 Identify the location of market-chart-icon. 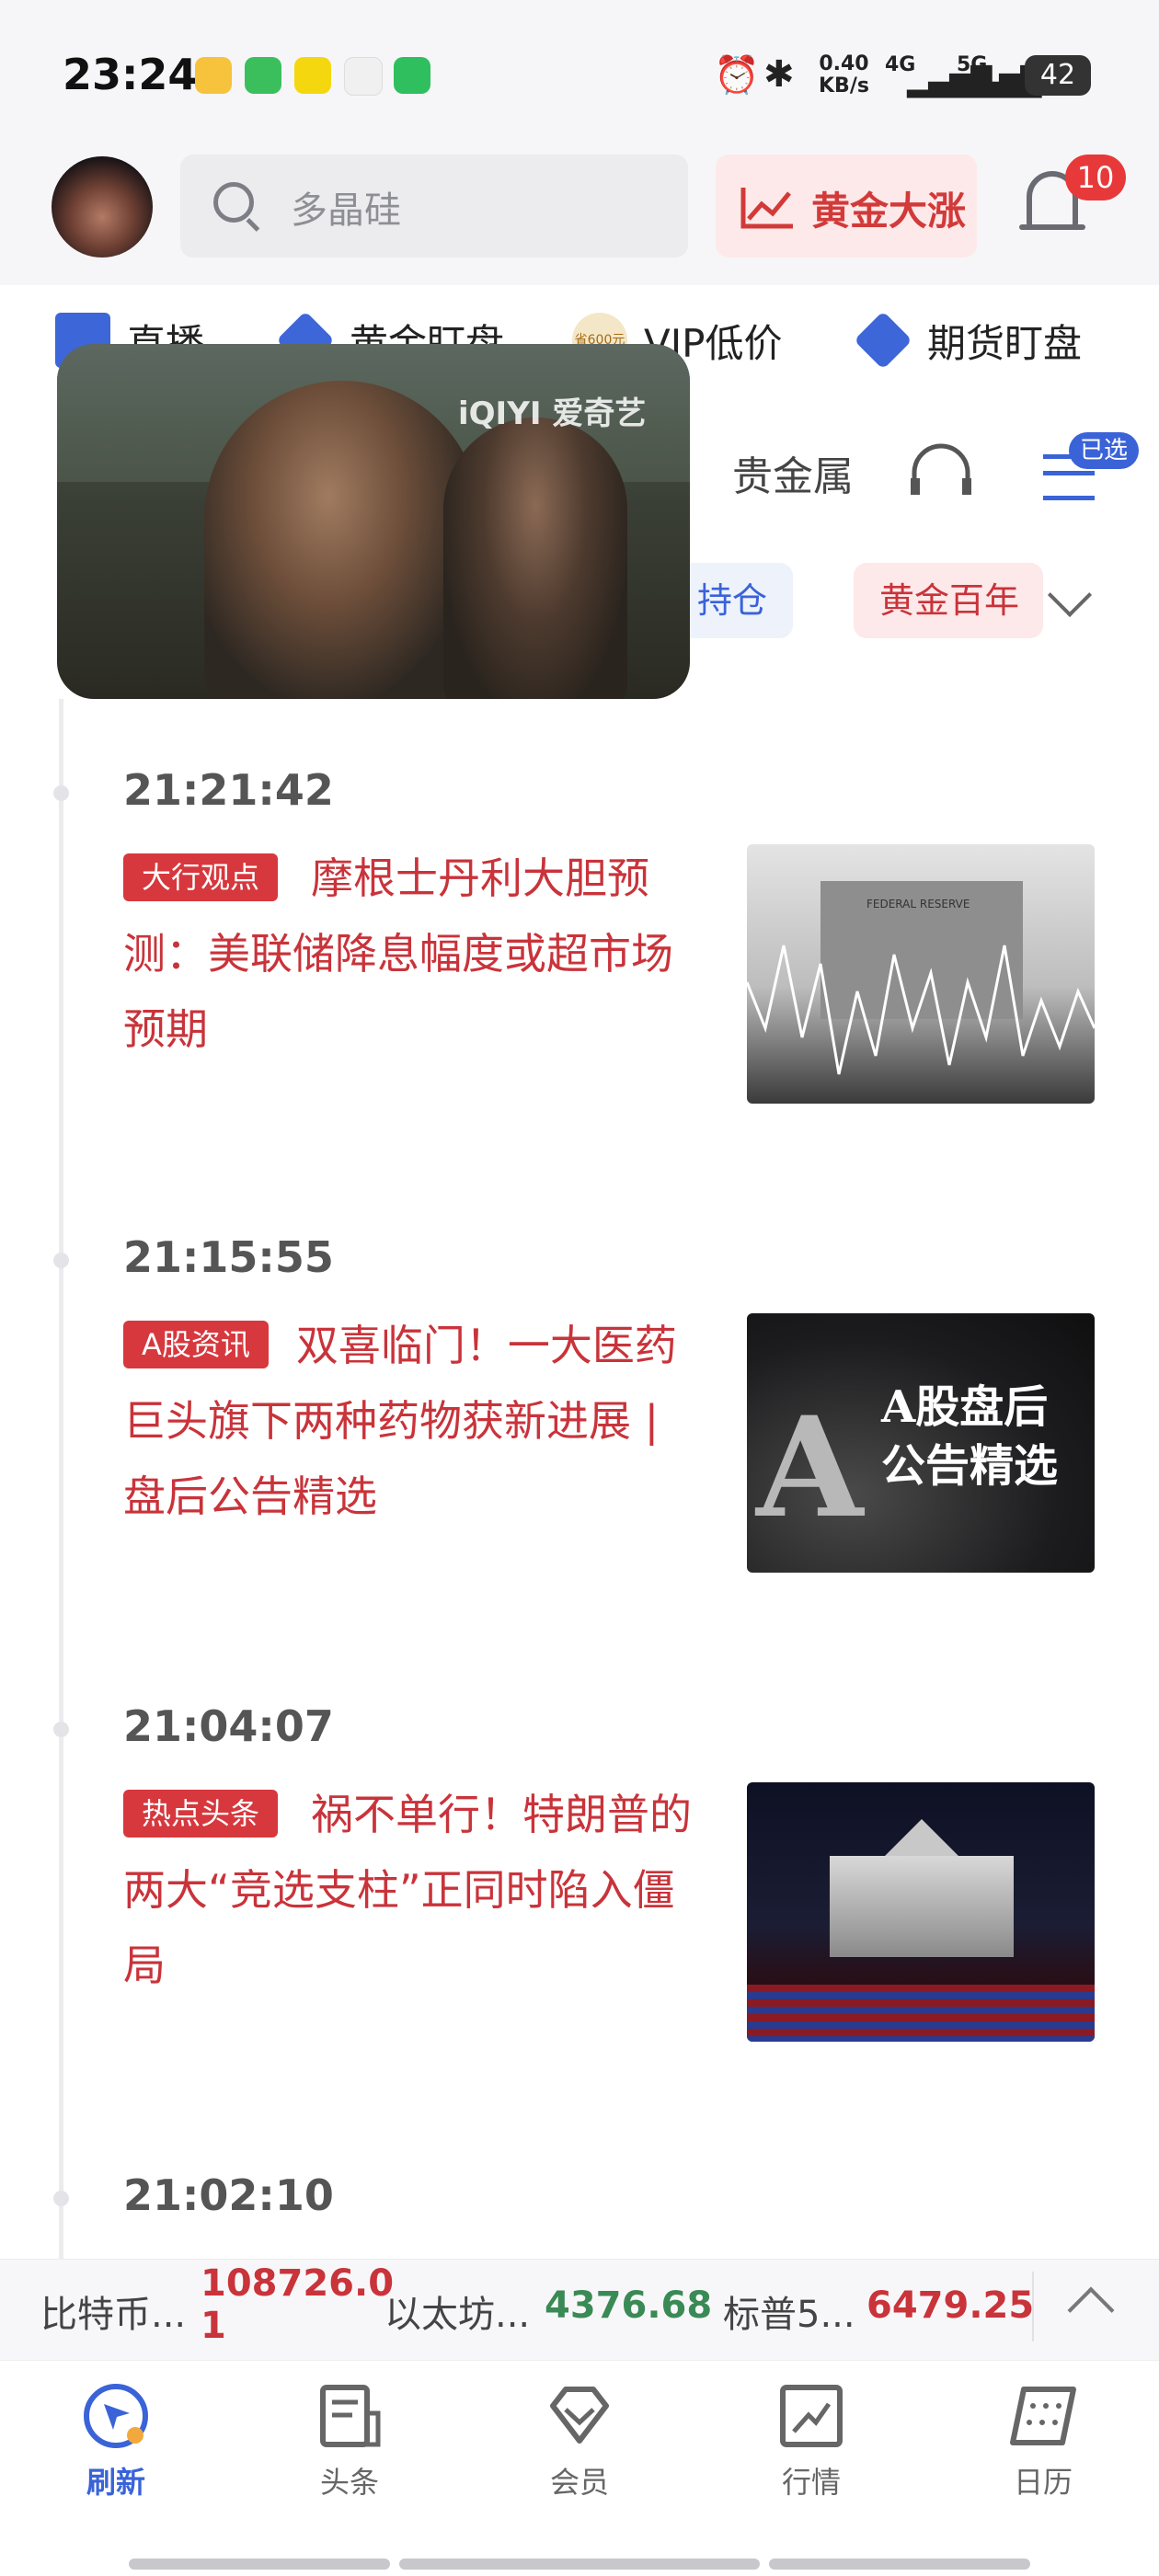
(811, 2416).